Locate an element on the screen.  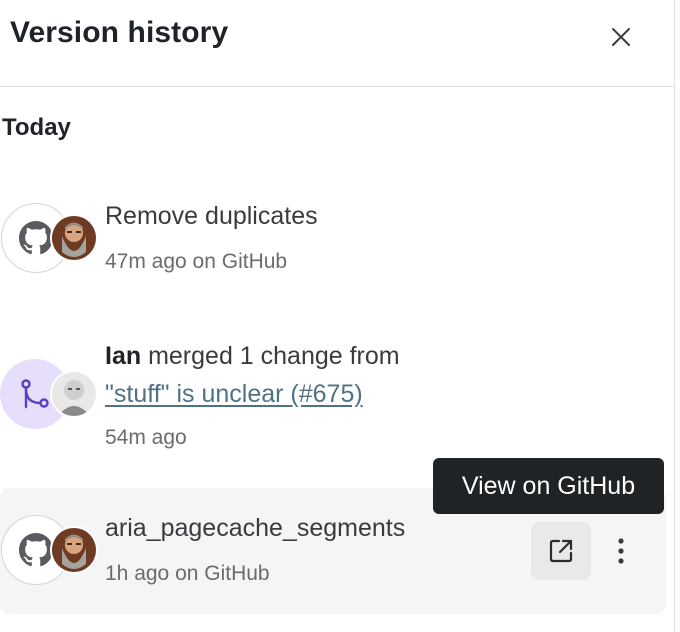
pull-request-link: "stuff" is unclear (#675) is located at coordinates (234, 394).